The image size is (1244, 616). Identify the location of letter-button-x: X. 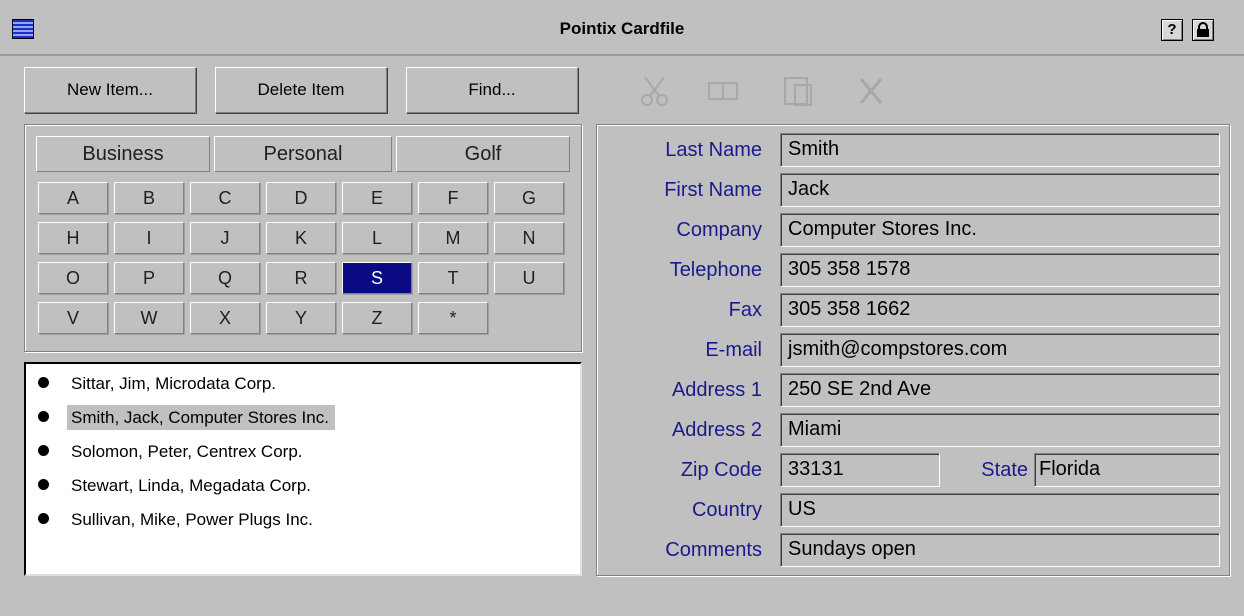
(225, 318).